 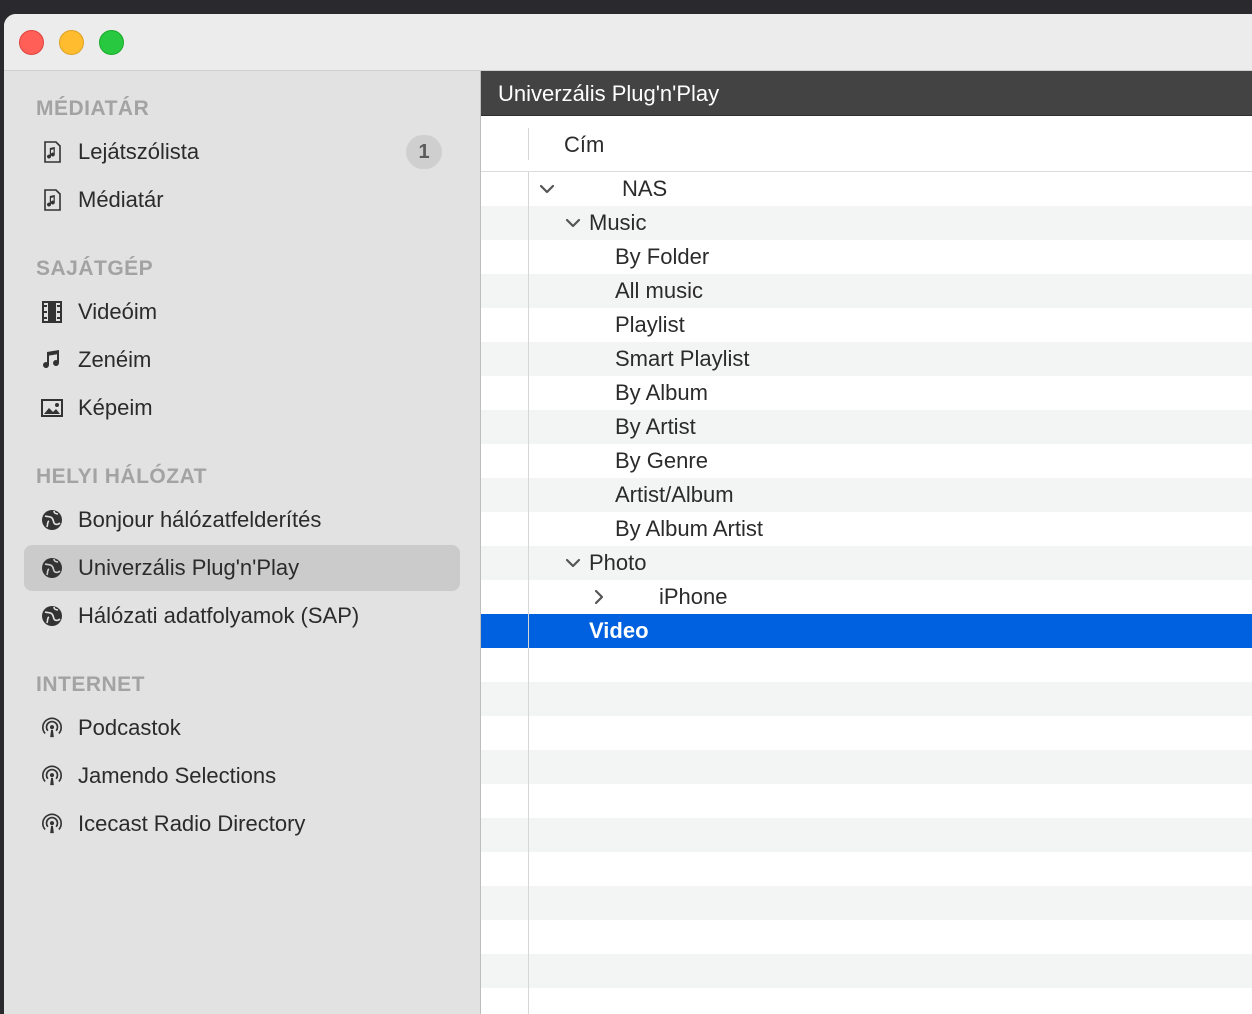 What do you see at coordinates (192, 823) in the screenshot?
I see `sidebar-item-label: Icecast Radio Directory` at bounding box center [192, 823].